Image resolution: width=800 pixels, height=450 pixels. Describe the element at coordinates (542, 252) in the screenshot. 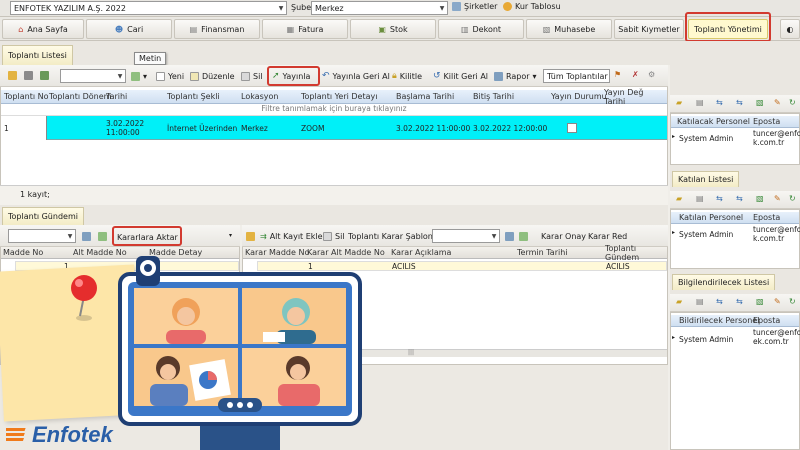

I see `column-header: Termin Tarihi` at that location.